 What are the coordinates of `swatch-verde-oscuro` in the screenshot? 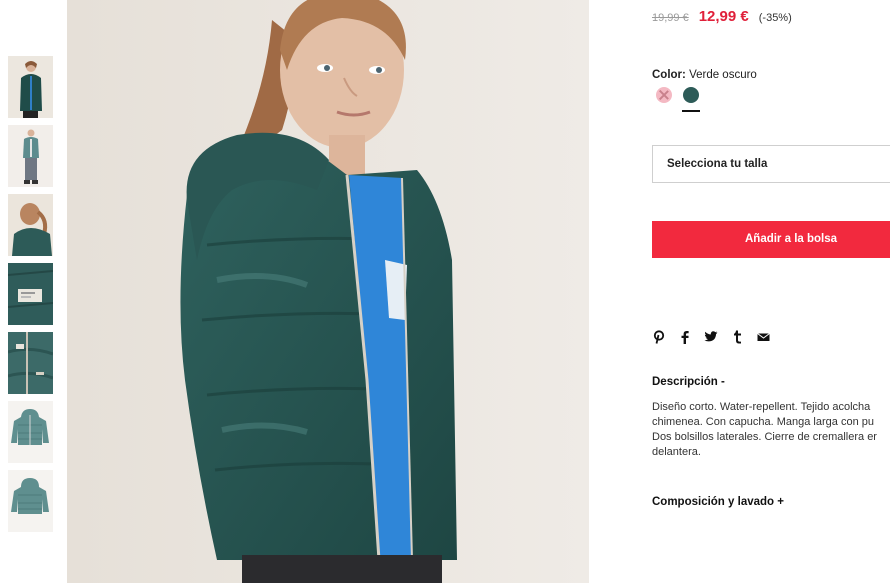 It's located at (691, 100).